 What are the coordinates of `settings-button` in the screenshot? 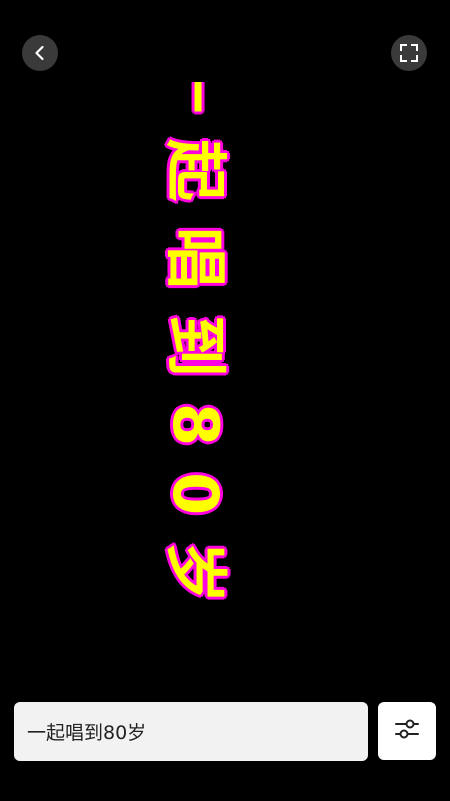 It's located at (407, 731).